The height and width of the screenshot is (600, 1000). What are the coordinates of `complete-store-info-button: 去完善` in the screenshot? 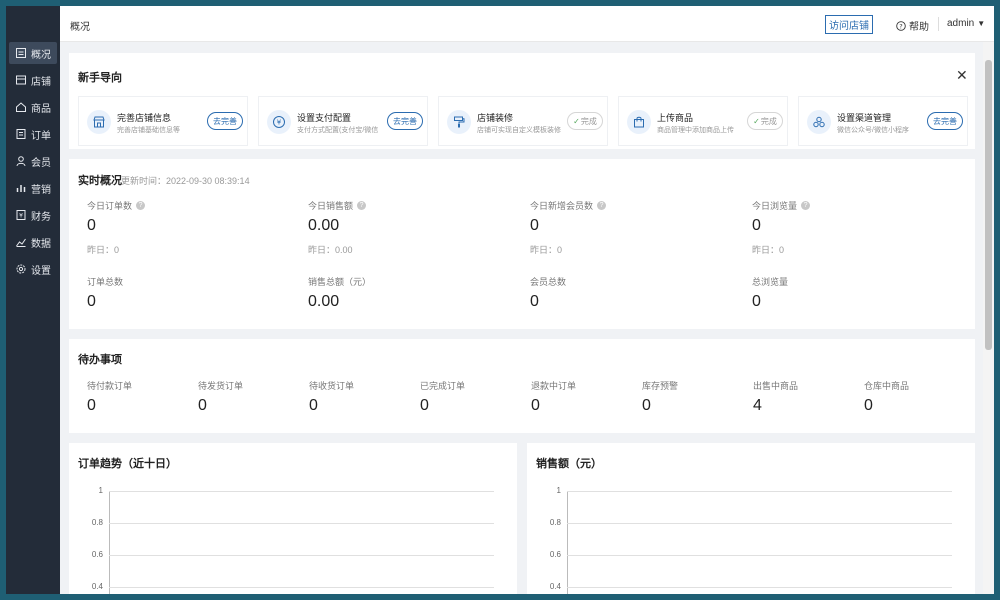 It's located at (225, 121).